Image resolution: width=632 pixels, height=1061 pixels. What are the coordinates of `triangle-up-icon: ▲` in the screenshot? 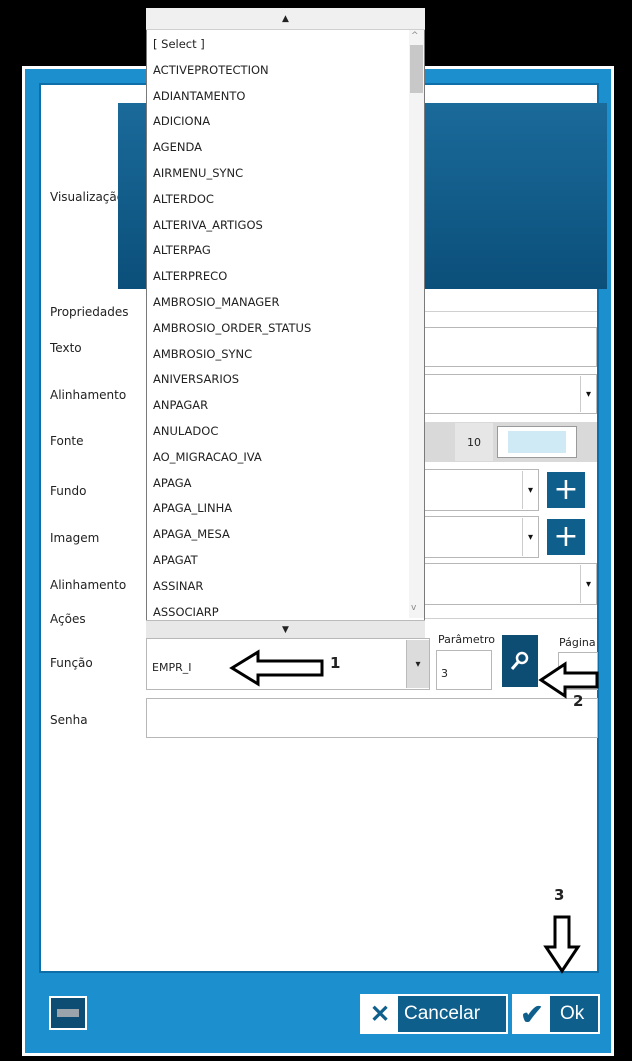 It's located at (285, 18).